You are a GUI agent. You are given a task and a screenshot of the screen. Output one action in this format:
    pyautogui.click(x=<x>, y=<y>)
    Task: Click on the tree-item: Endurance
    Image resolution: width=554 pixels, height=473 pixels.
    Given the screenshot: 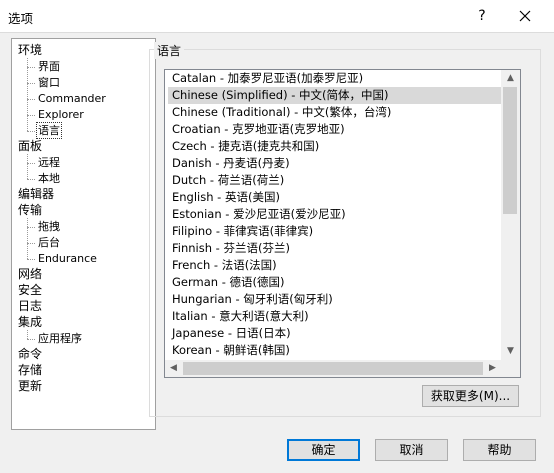 What is the action you would take?
    pyautogui.click(x=67, y=258)
    